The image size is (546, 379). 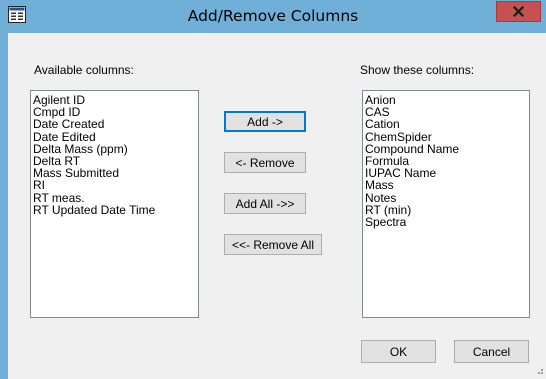 What do you see at coordinates (265, 203) in the screenshot?
I see `add-all-button: Add All ->>` at bounding box center [265, 203].